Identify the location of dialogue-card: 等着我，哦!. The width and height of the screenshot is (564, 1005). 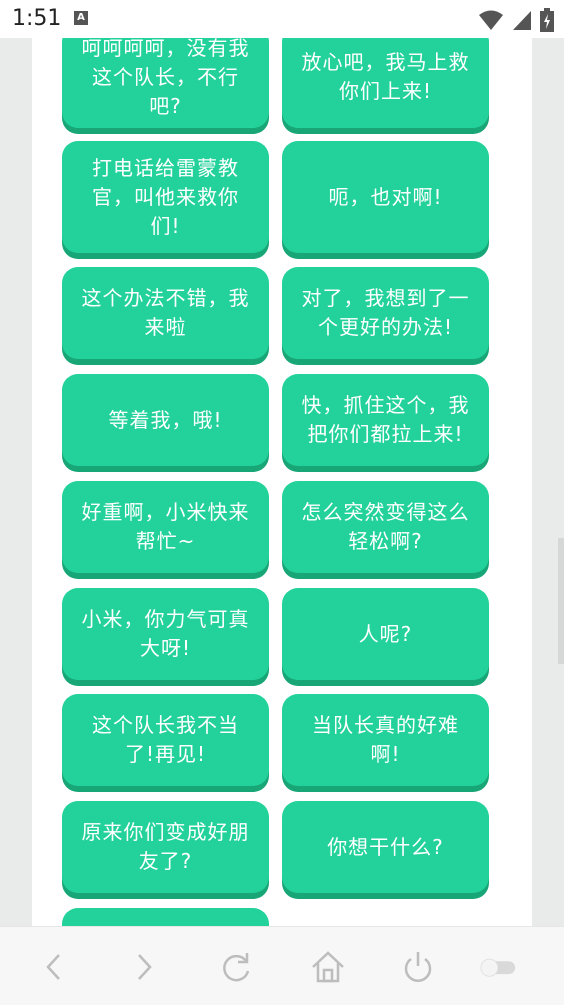
(165, 420).